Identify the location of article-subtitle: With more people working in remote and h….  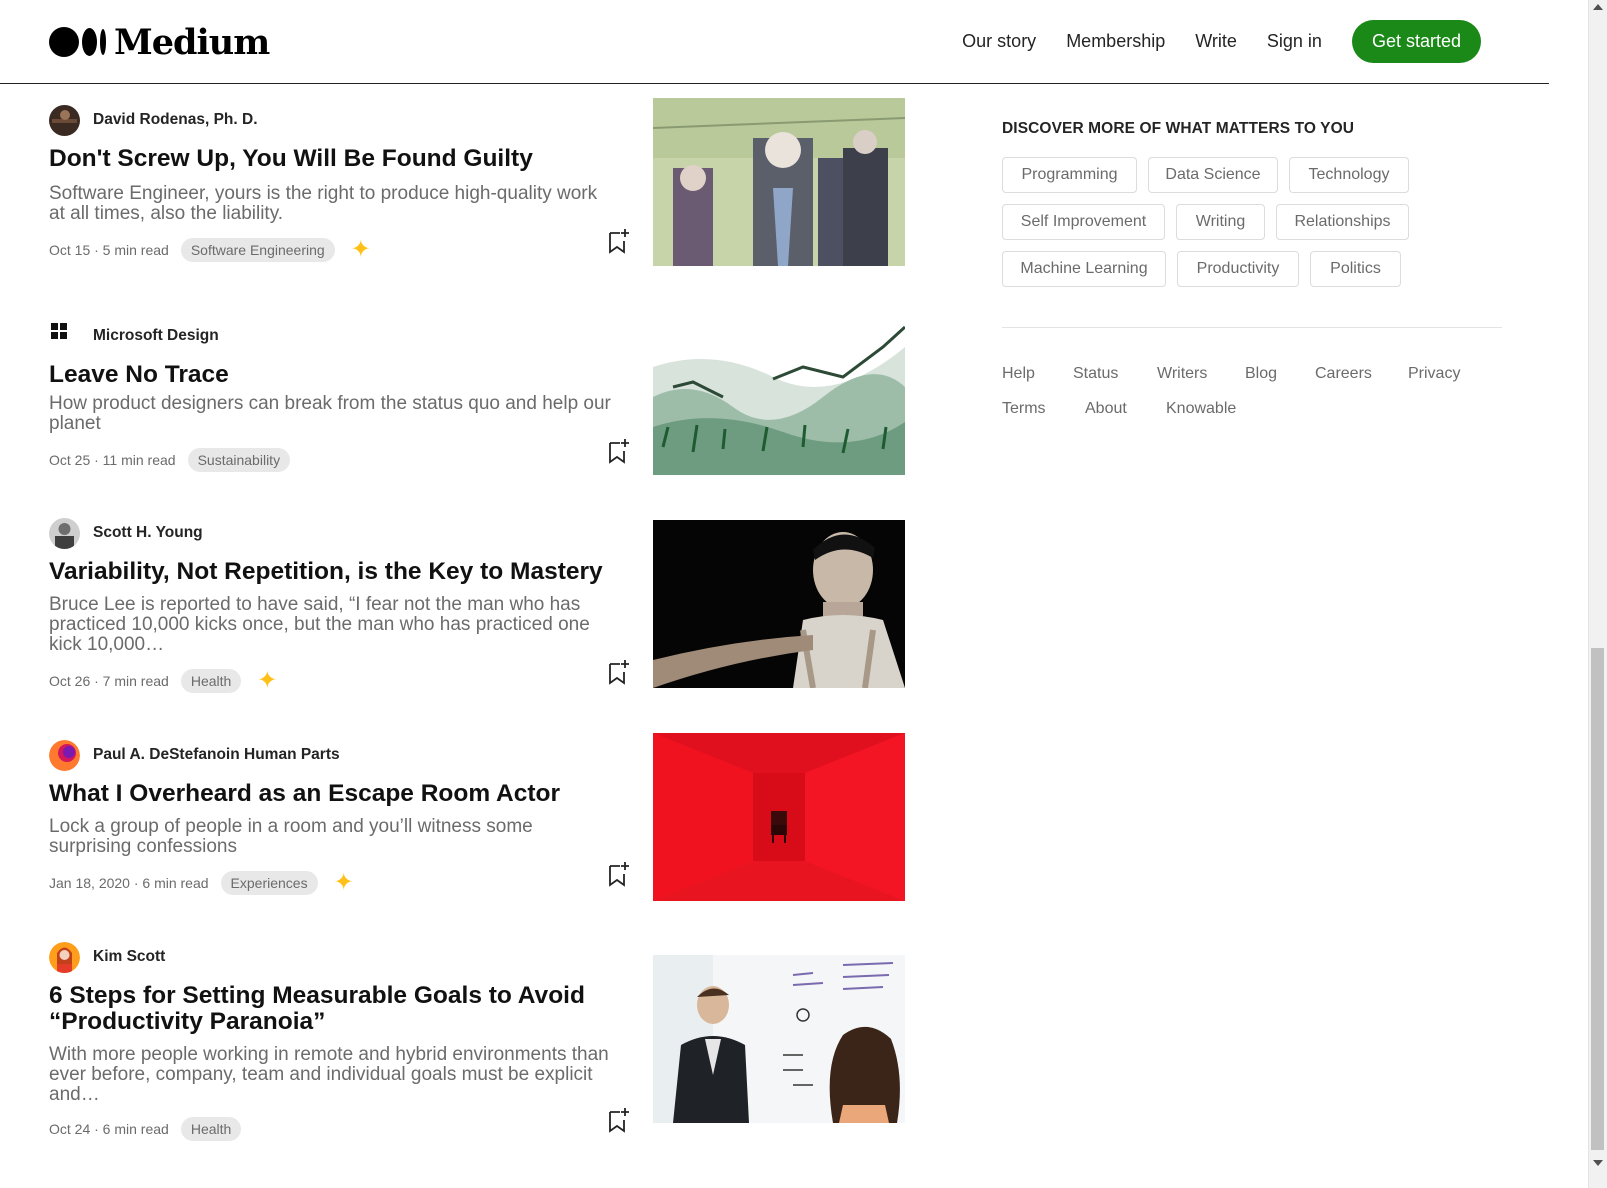
(331, 1075).